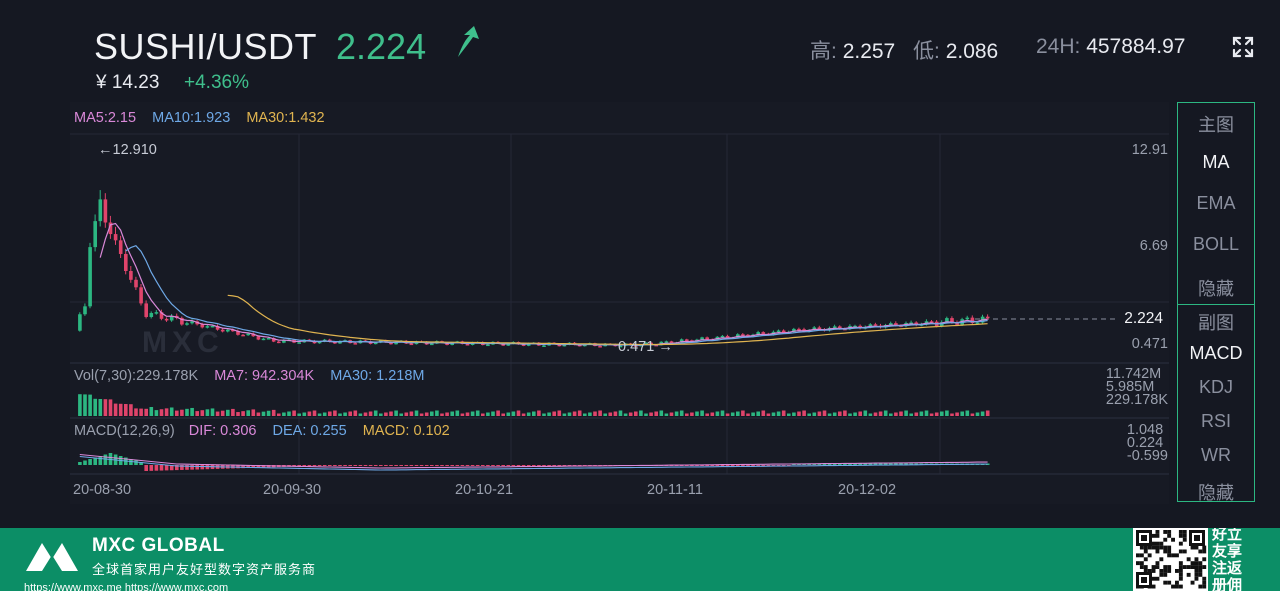 The width and height of the screenshot is (1280, 591). I want to click on indicator-kdj-button: KDJ, so click(1216, 387).